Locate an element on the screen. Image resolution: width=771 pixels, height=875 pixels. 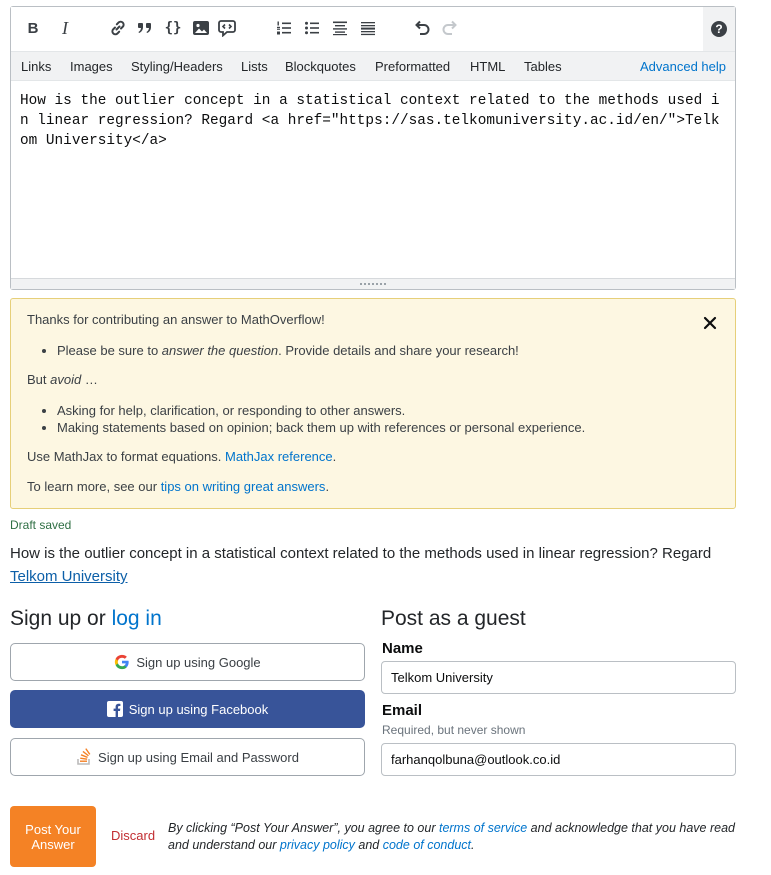
bullet-emphasis: answer the question is located at coordinates (220, 350).